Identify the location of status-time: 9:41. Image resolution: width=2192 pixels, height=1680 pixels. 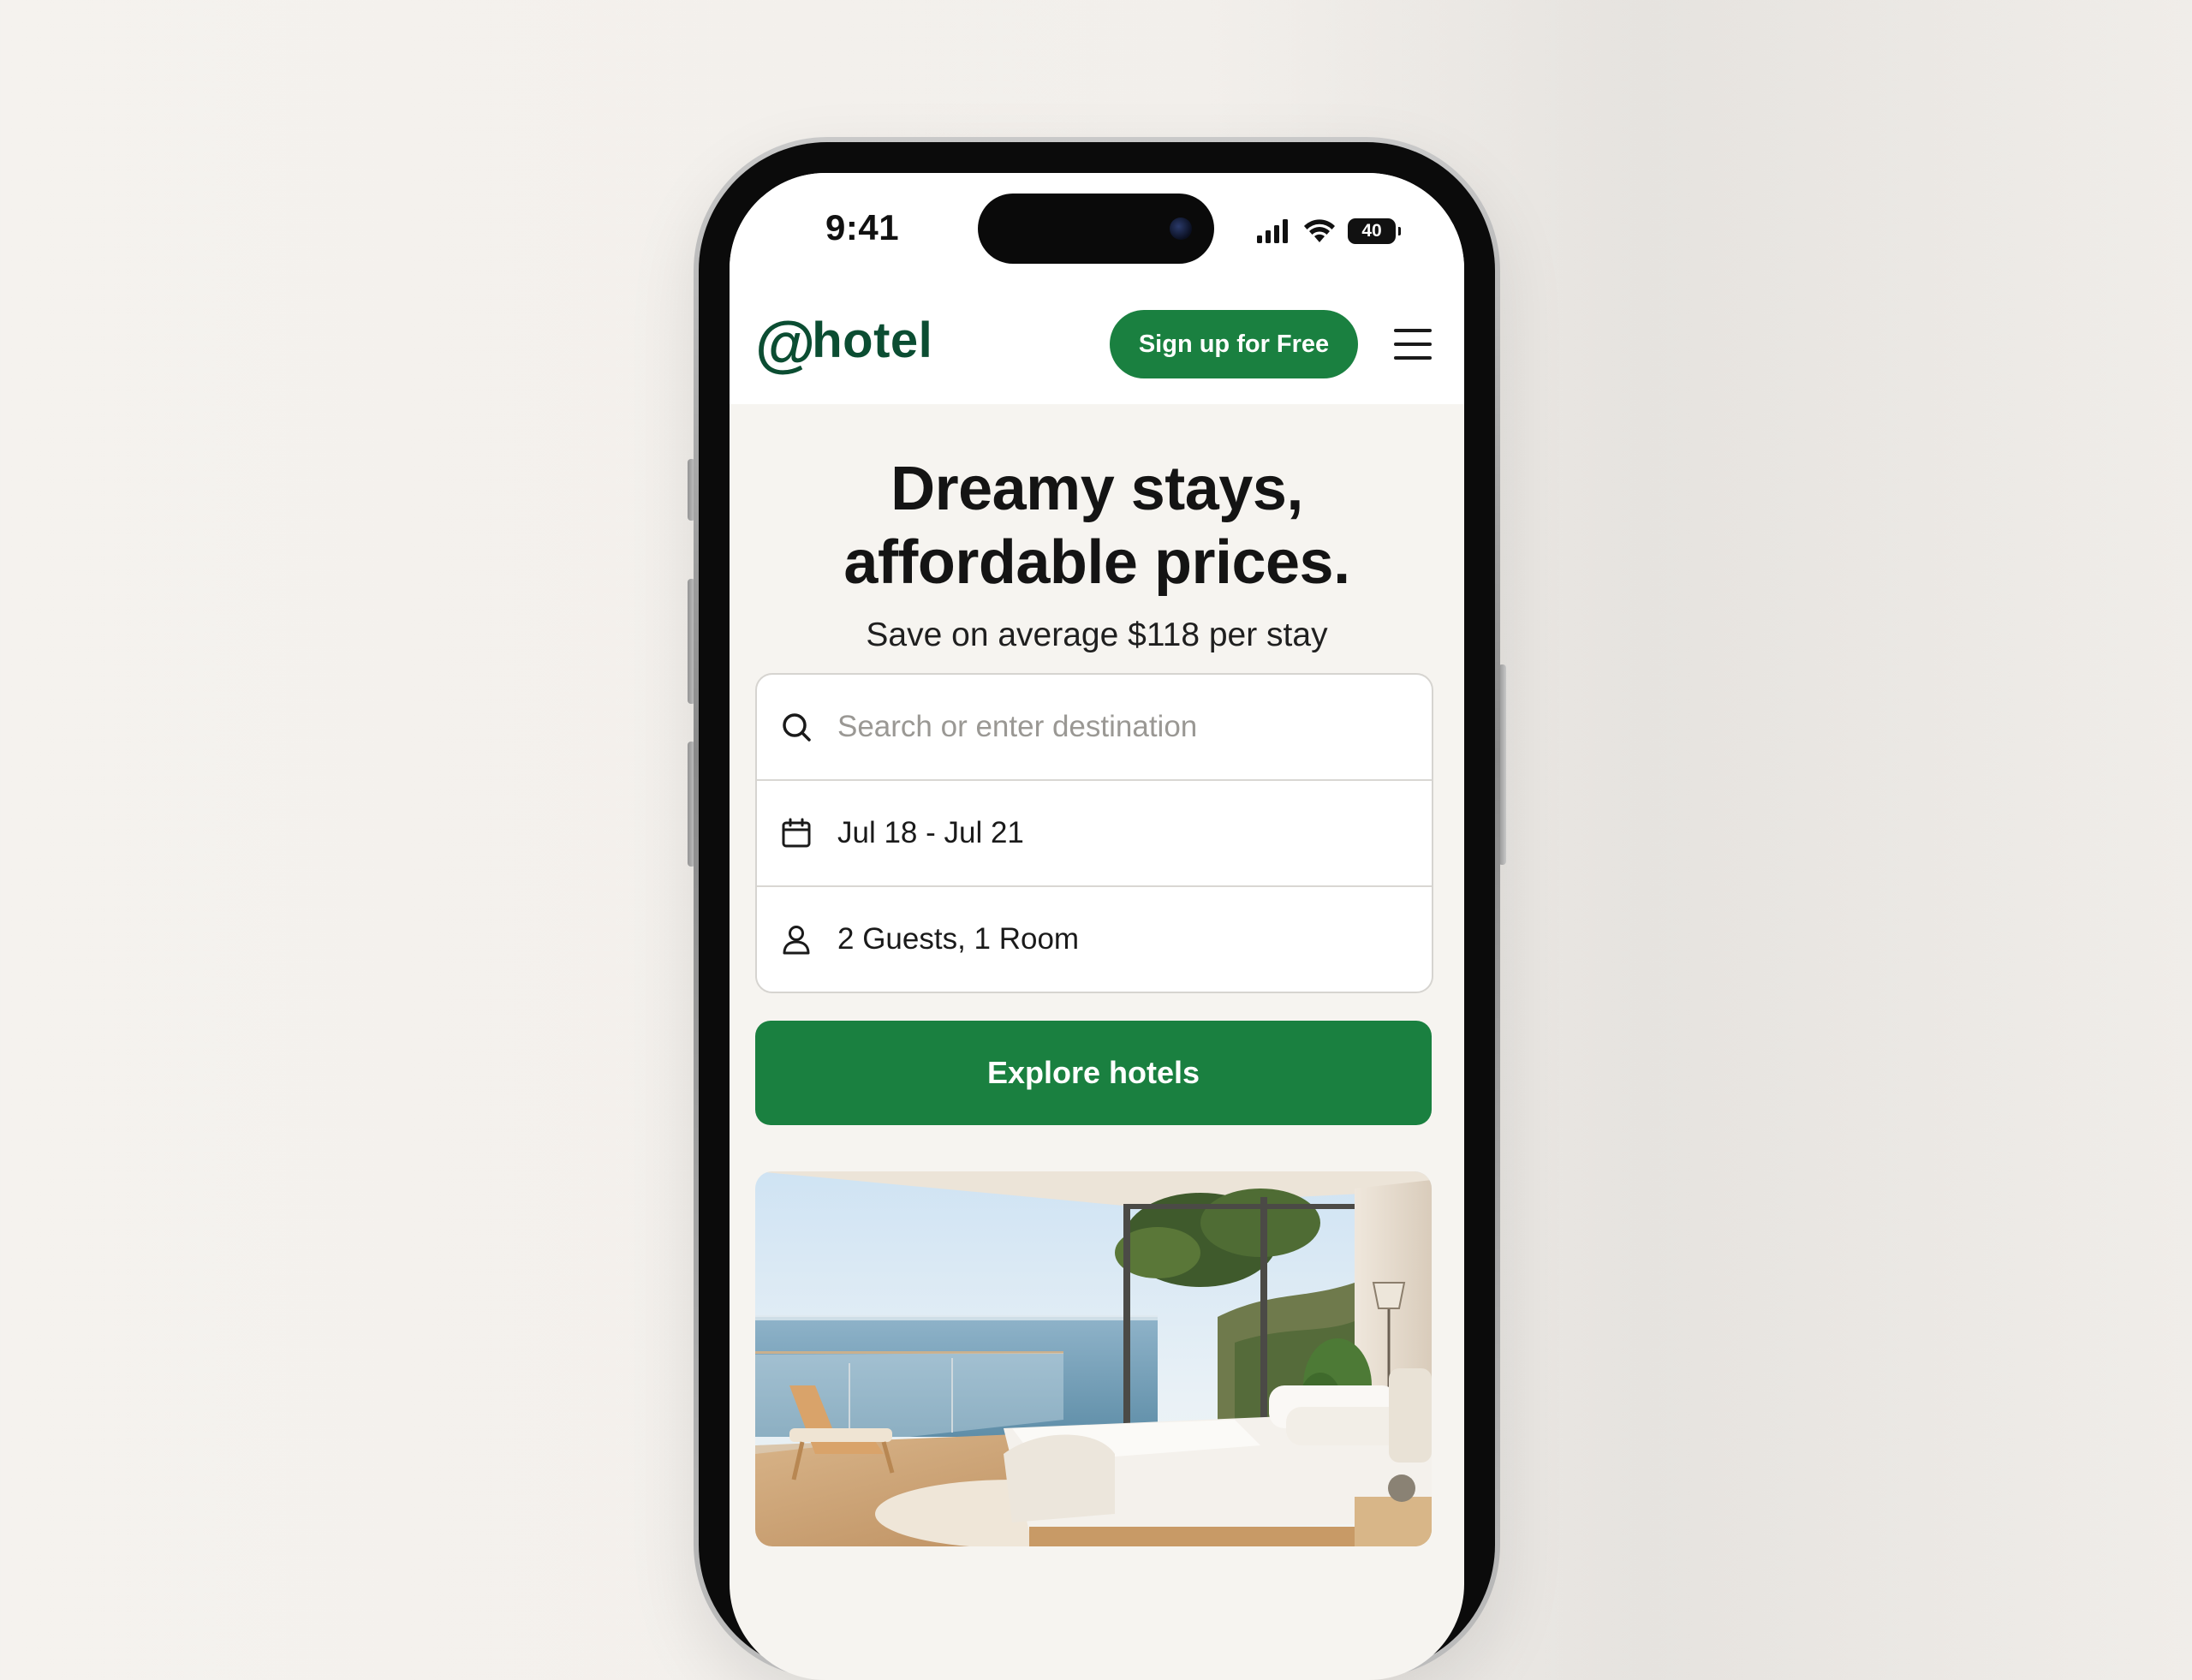
(862, 227).